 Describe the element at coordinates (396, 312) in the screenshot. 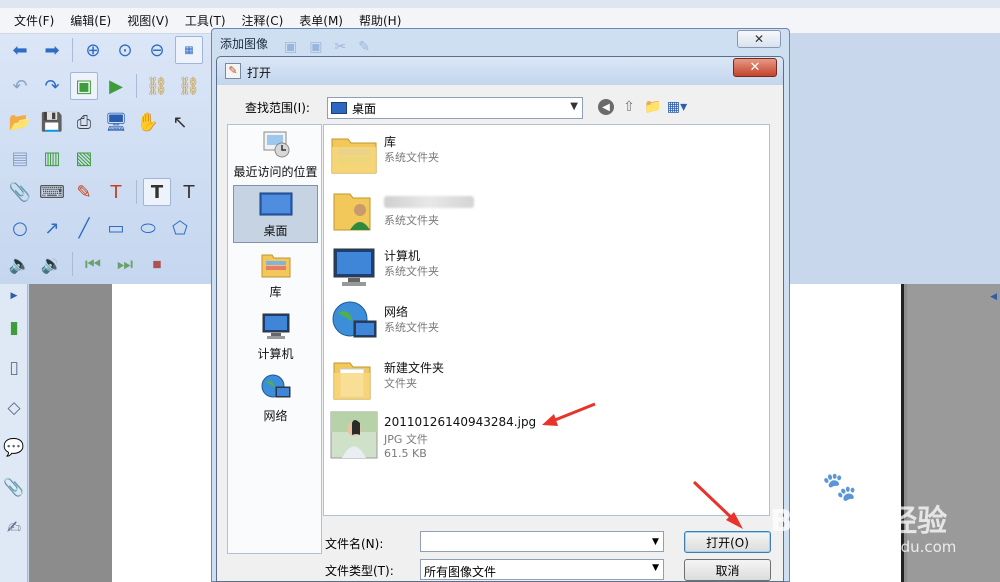

I see `file-name: 网络` at that location.